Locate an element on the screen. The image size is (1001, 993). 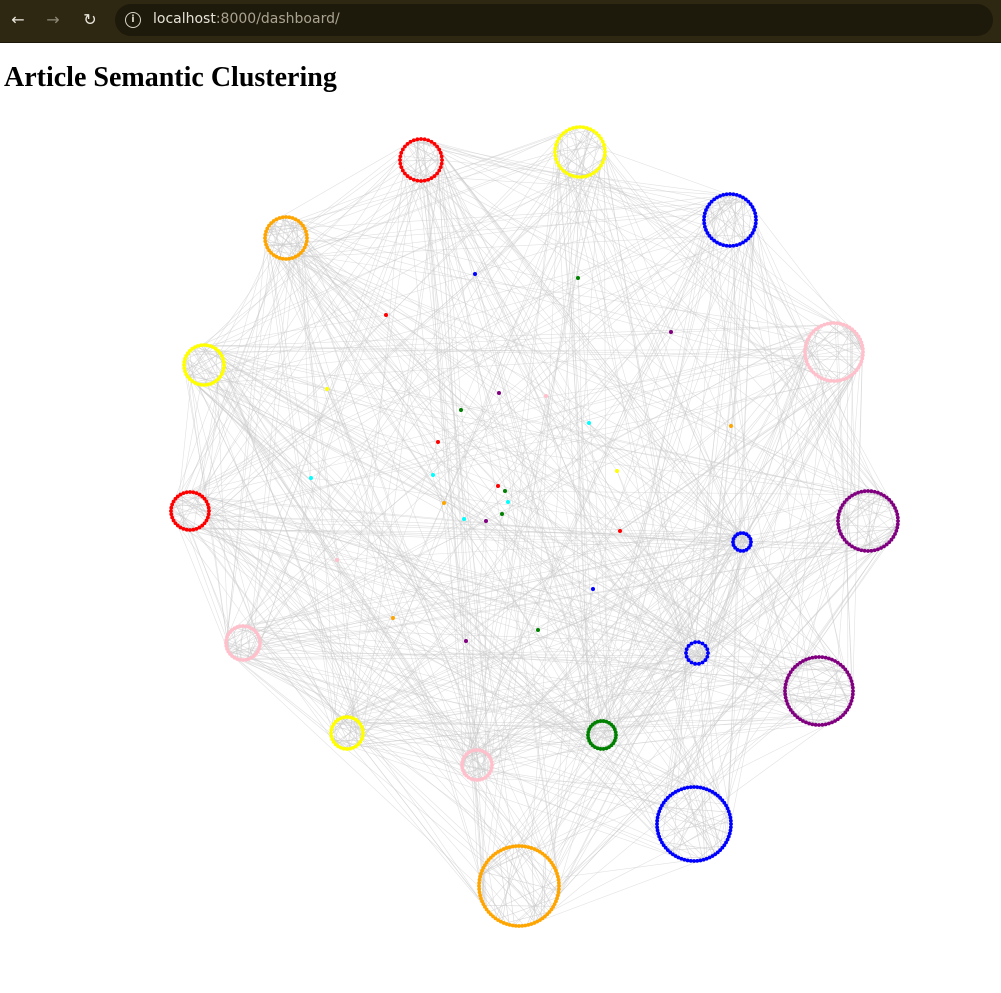
singleton-node-purple is located at coordinates (466, 641).